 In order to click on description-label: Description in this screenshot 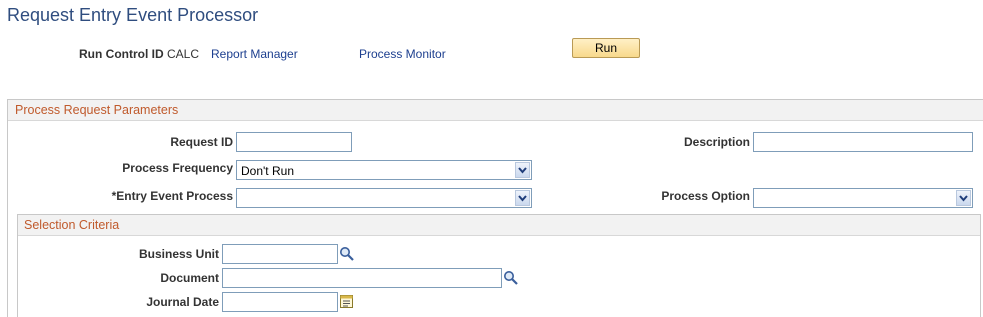, I will do `click(716, 142)`.